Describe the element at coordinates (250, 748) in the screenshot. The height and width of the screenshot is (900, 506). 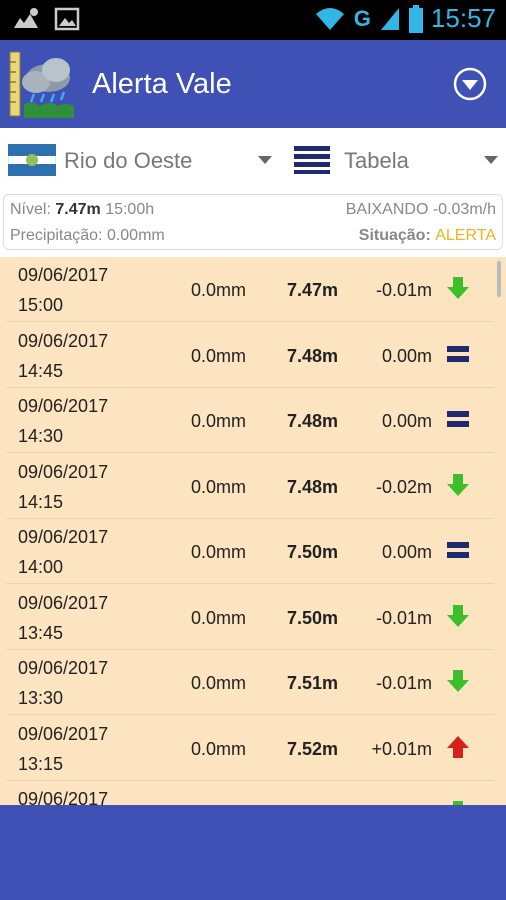
I see `table-row: 09/06/2017 13:15 0.0mm 7.52m +0.01m` at that location.